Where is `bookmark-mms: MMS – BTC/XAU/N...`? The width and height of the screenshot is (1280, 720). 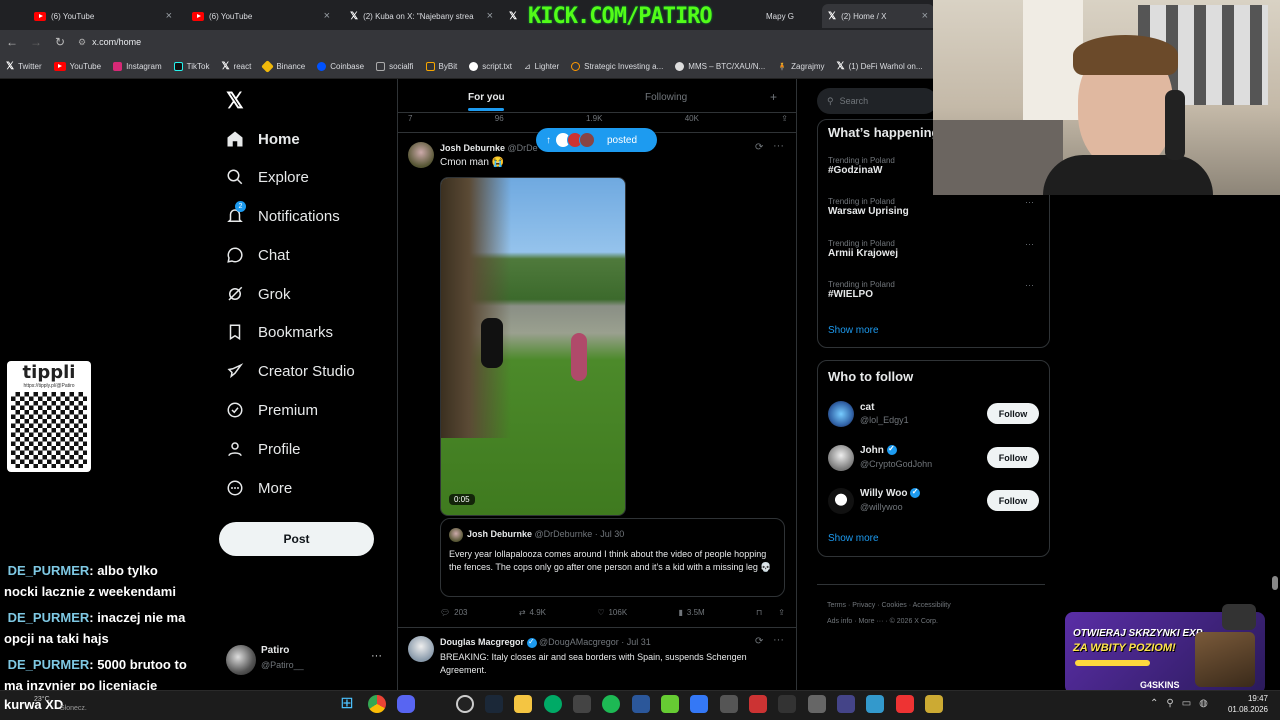
bookmark-mms: MMS – BTC/XAU/N... is located at coordinates (720, 66).